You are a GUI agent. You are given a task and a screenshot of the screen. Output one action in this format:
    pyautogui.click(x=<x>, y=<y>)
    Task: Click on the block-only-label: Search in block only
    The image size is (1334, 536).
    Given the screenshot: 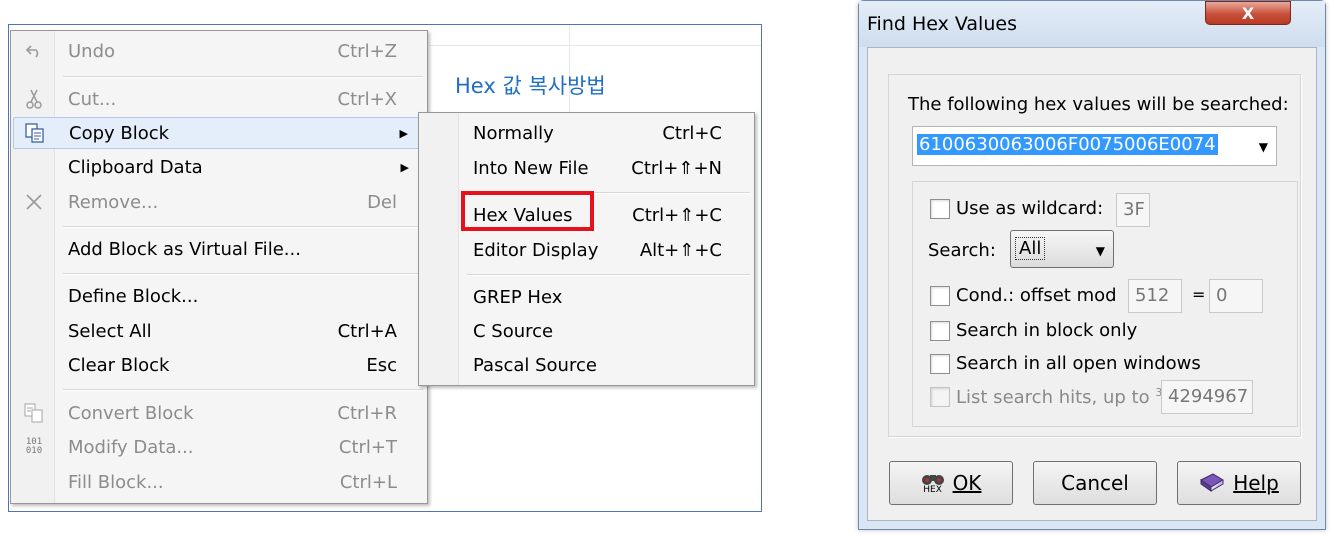 What is the action you would take?
    pyautogui.click(x=1047, y=330)
    